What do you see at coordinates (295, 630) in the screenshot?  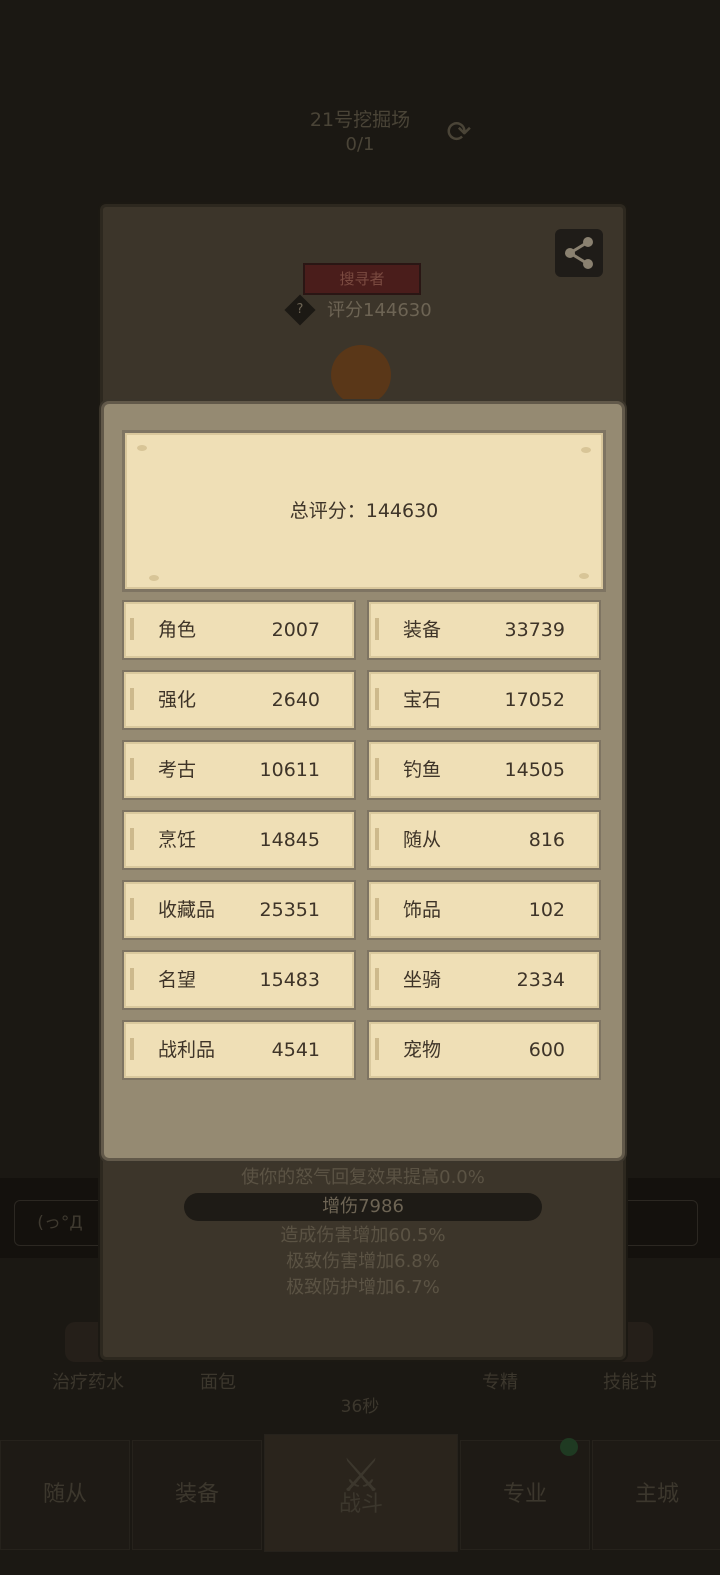 I see `category-value: 2007` at bounding box center [295, 630].